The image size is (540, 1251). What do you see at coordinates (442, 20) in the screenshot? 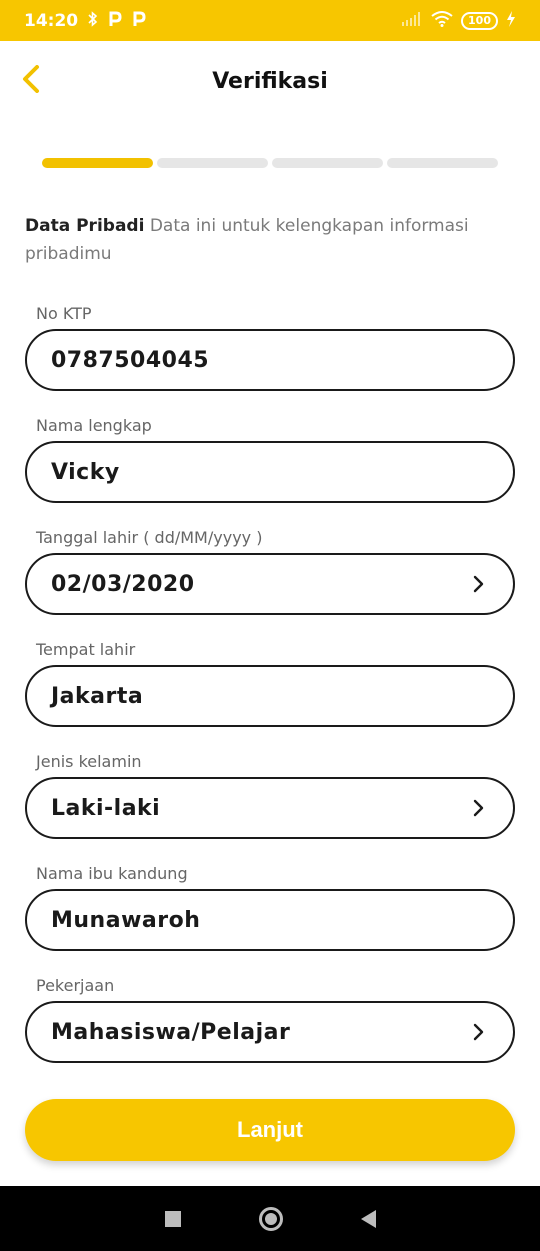
I see `wifi-icon` at bounding box center [442, 20].